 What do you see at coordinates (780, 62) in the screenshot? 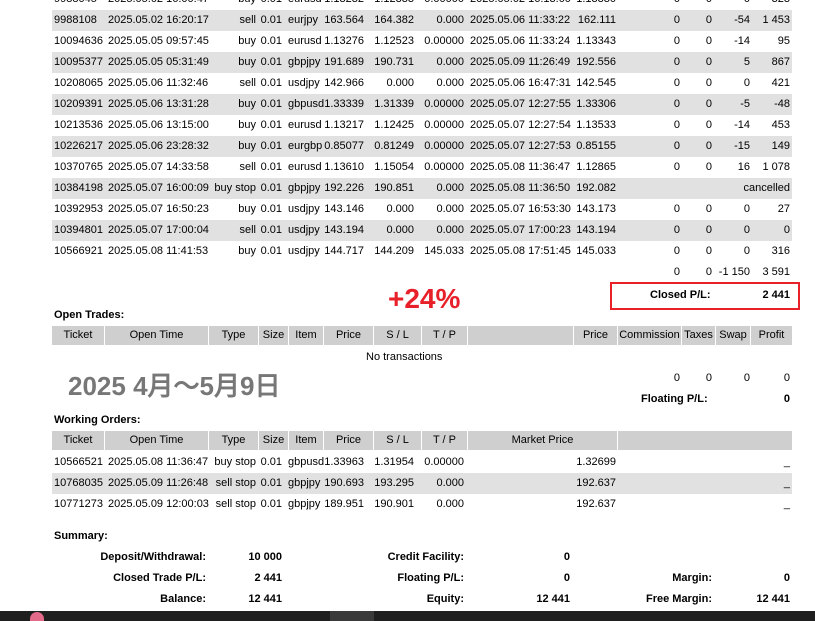
I see `cell-profit: 867` at bounding box center [780, 62].